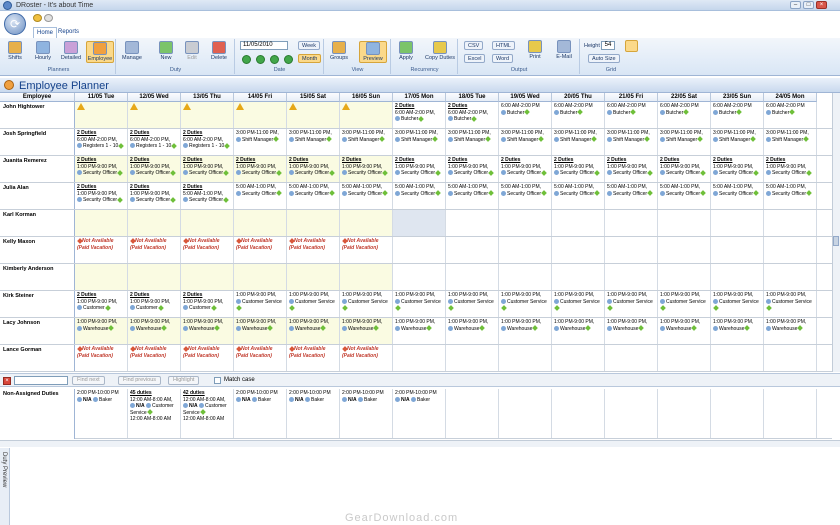  What do you see at coordinates (166, 51) in the screenshot?
I see `new-button: New` at bounding box center [166, 51].